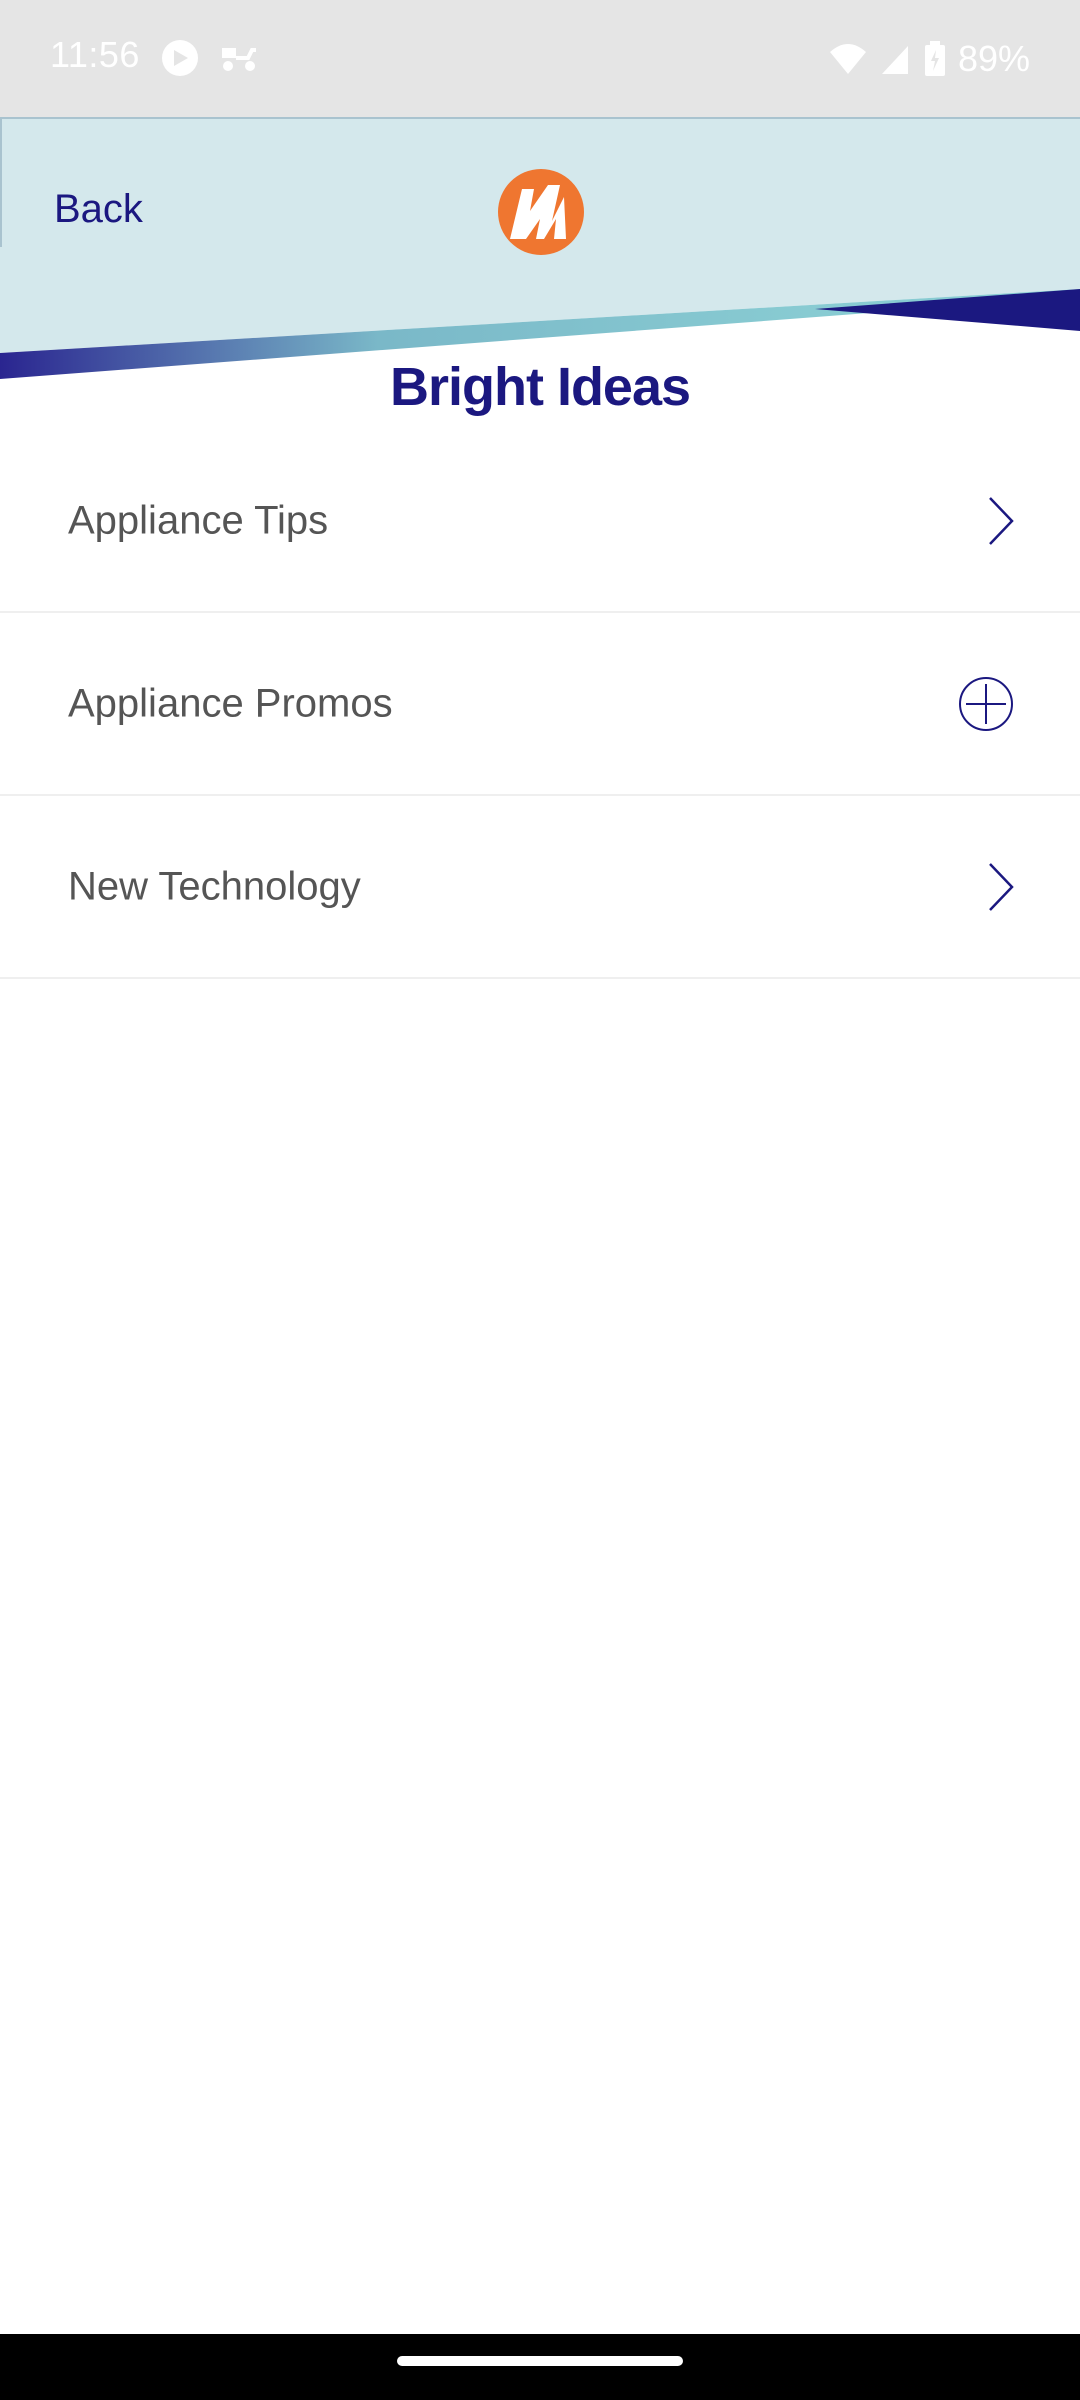 The image size is (1080, 2400). Describe the element at coordinates (239, 59) in the screenshot. I see `delivery-scooter-icon` at that location.